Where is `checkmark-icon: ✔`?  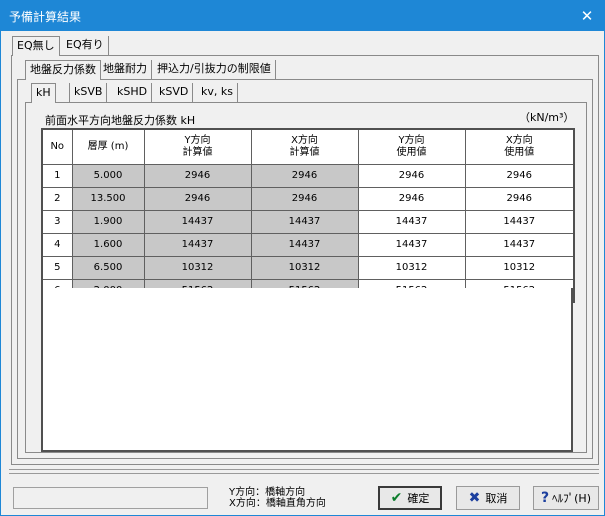 checkmark-icon: ✔ is located at coordinates (396, 498).